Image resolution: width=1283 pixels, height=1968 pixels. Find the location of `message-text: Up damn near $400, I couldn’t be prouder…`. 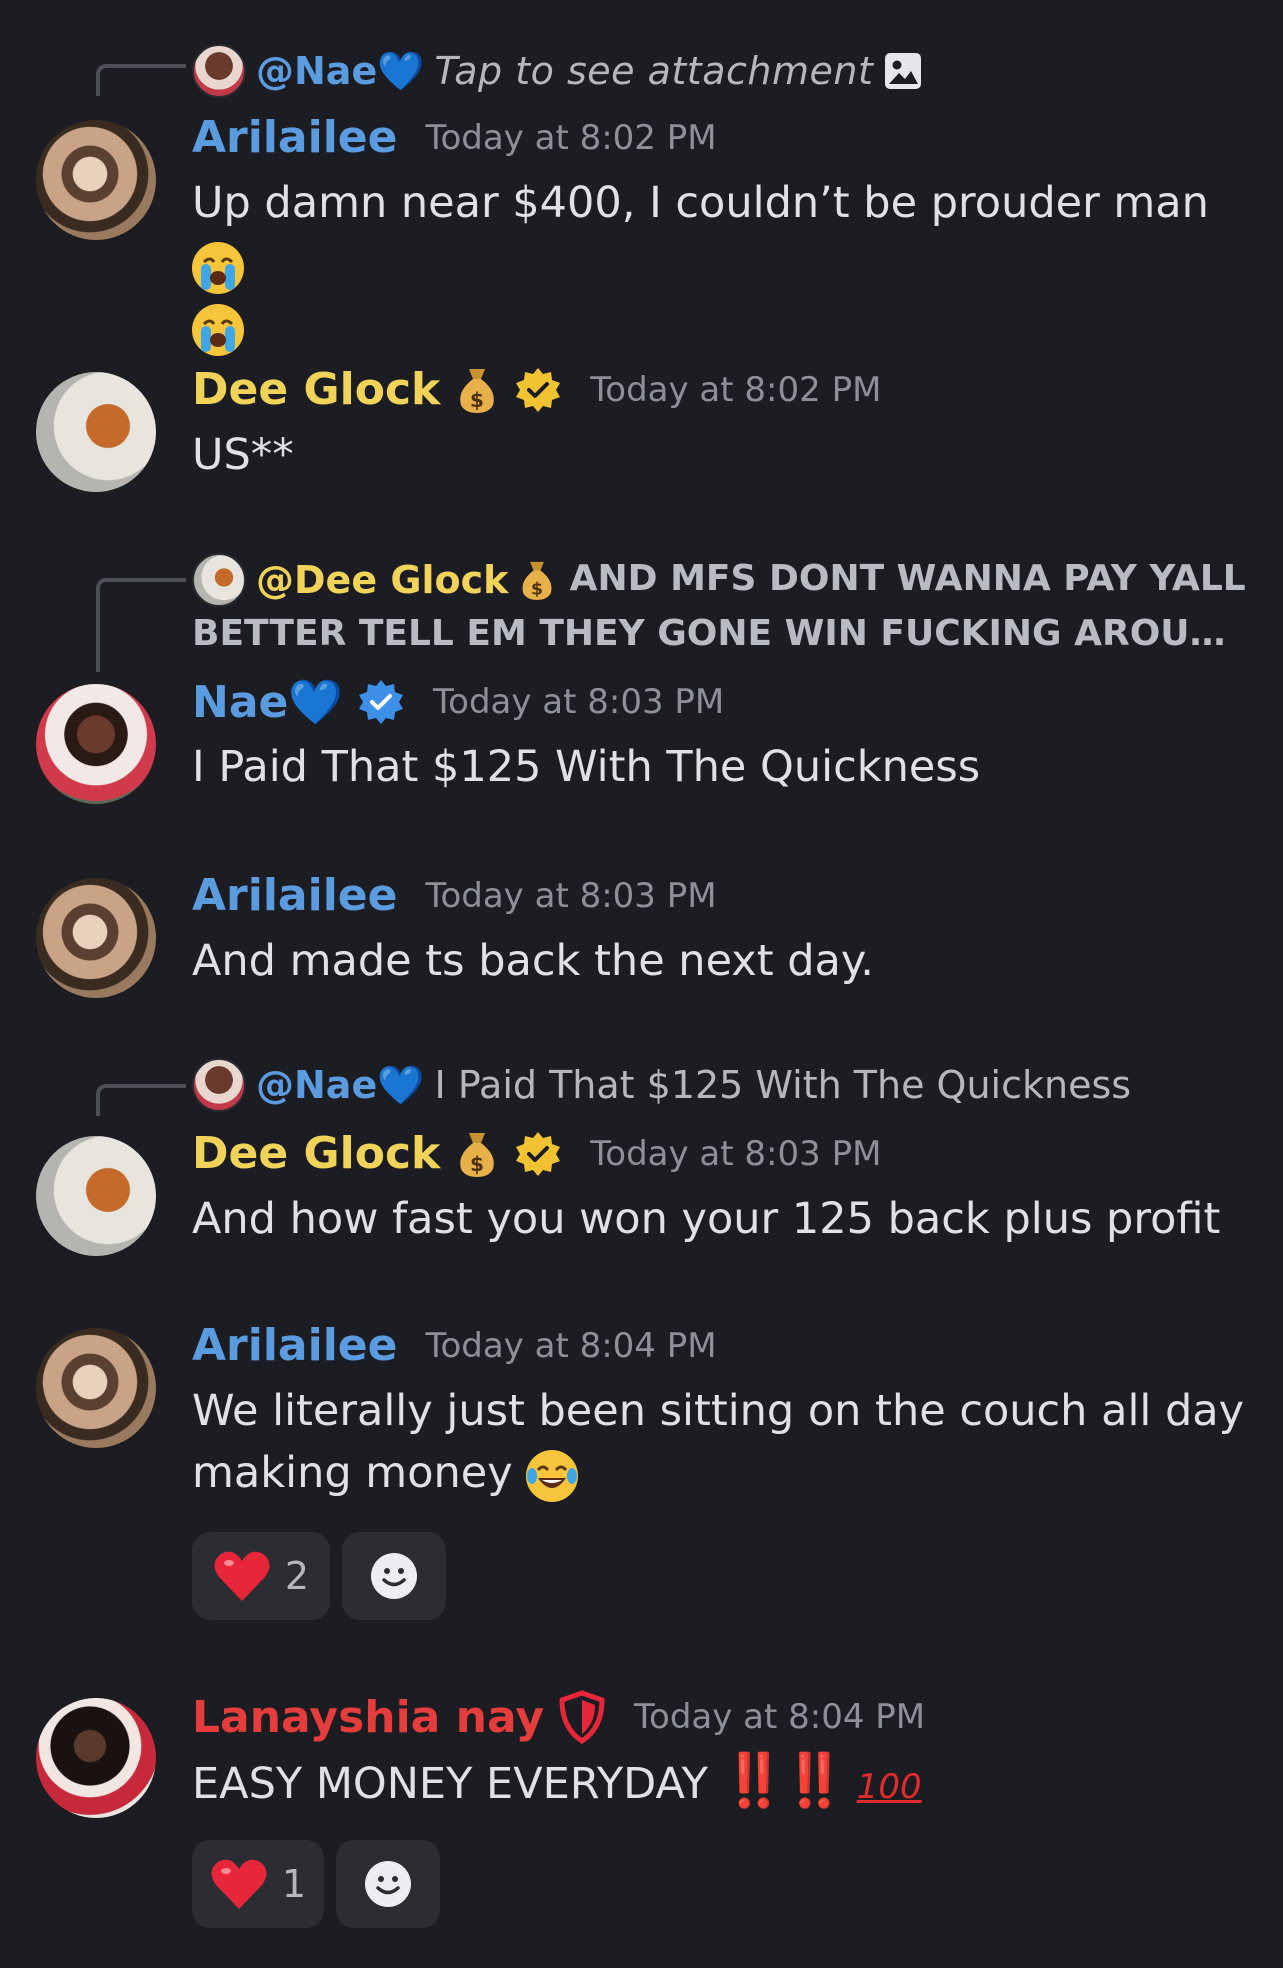

message-text: Up damn near $400, I couldn’t be prouder… is located at coordinates (700, 203).